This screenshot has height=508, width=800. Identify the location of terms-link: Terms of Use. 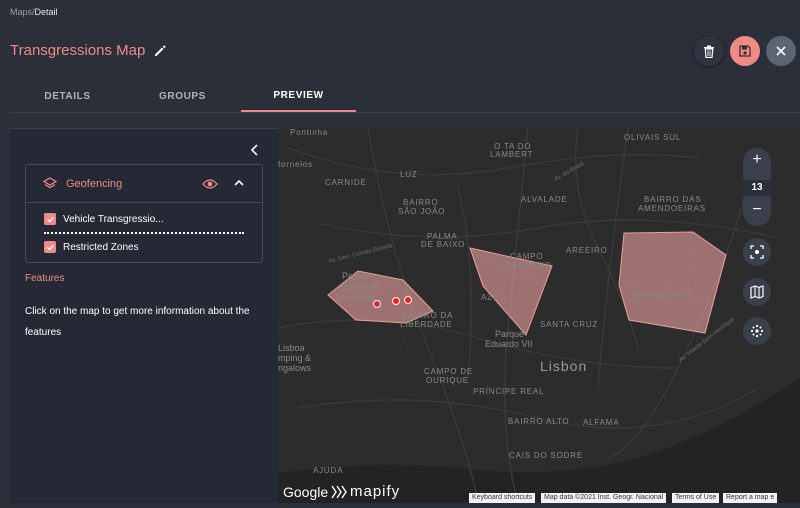
(696, 498).